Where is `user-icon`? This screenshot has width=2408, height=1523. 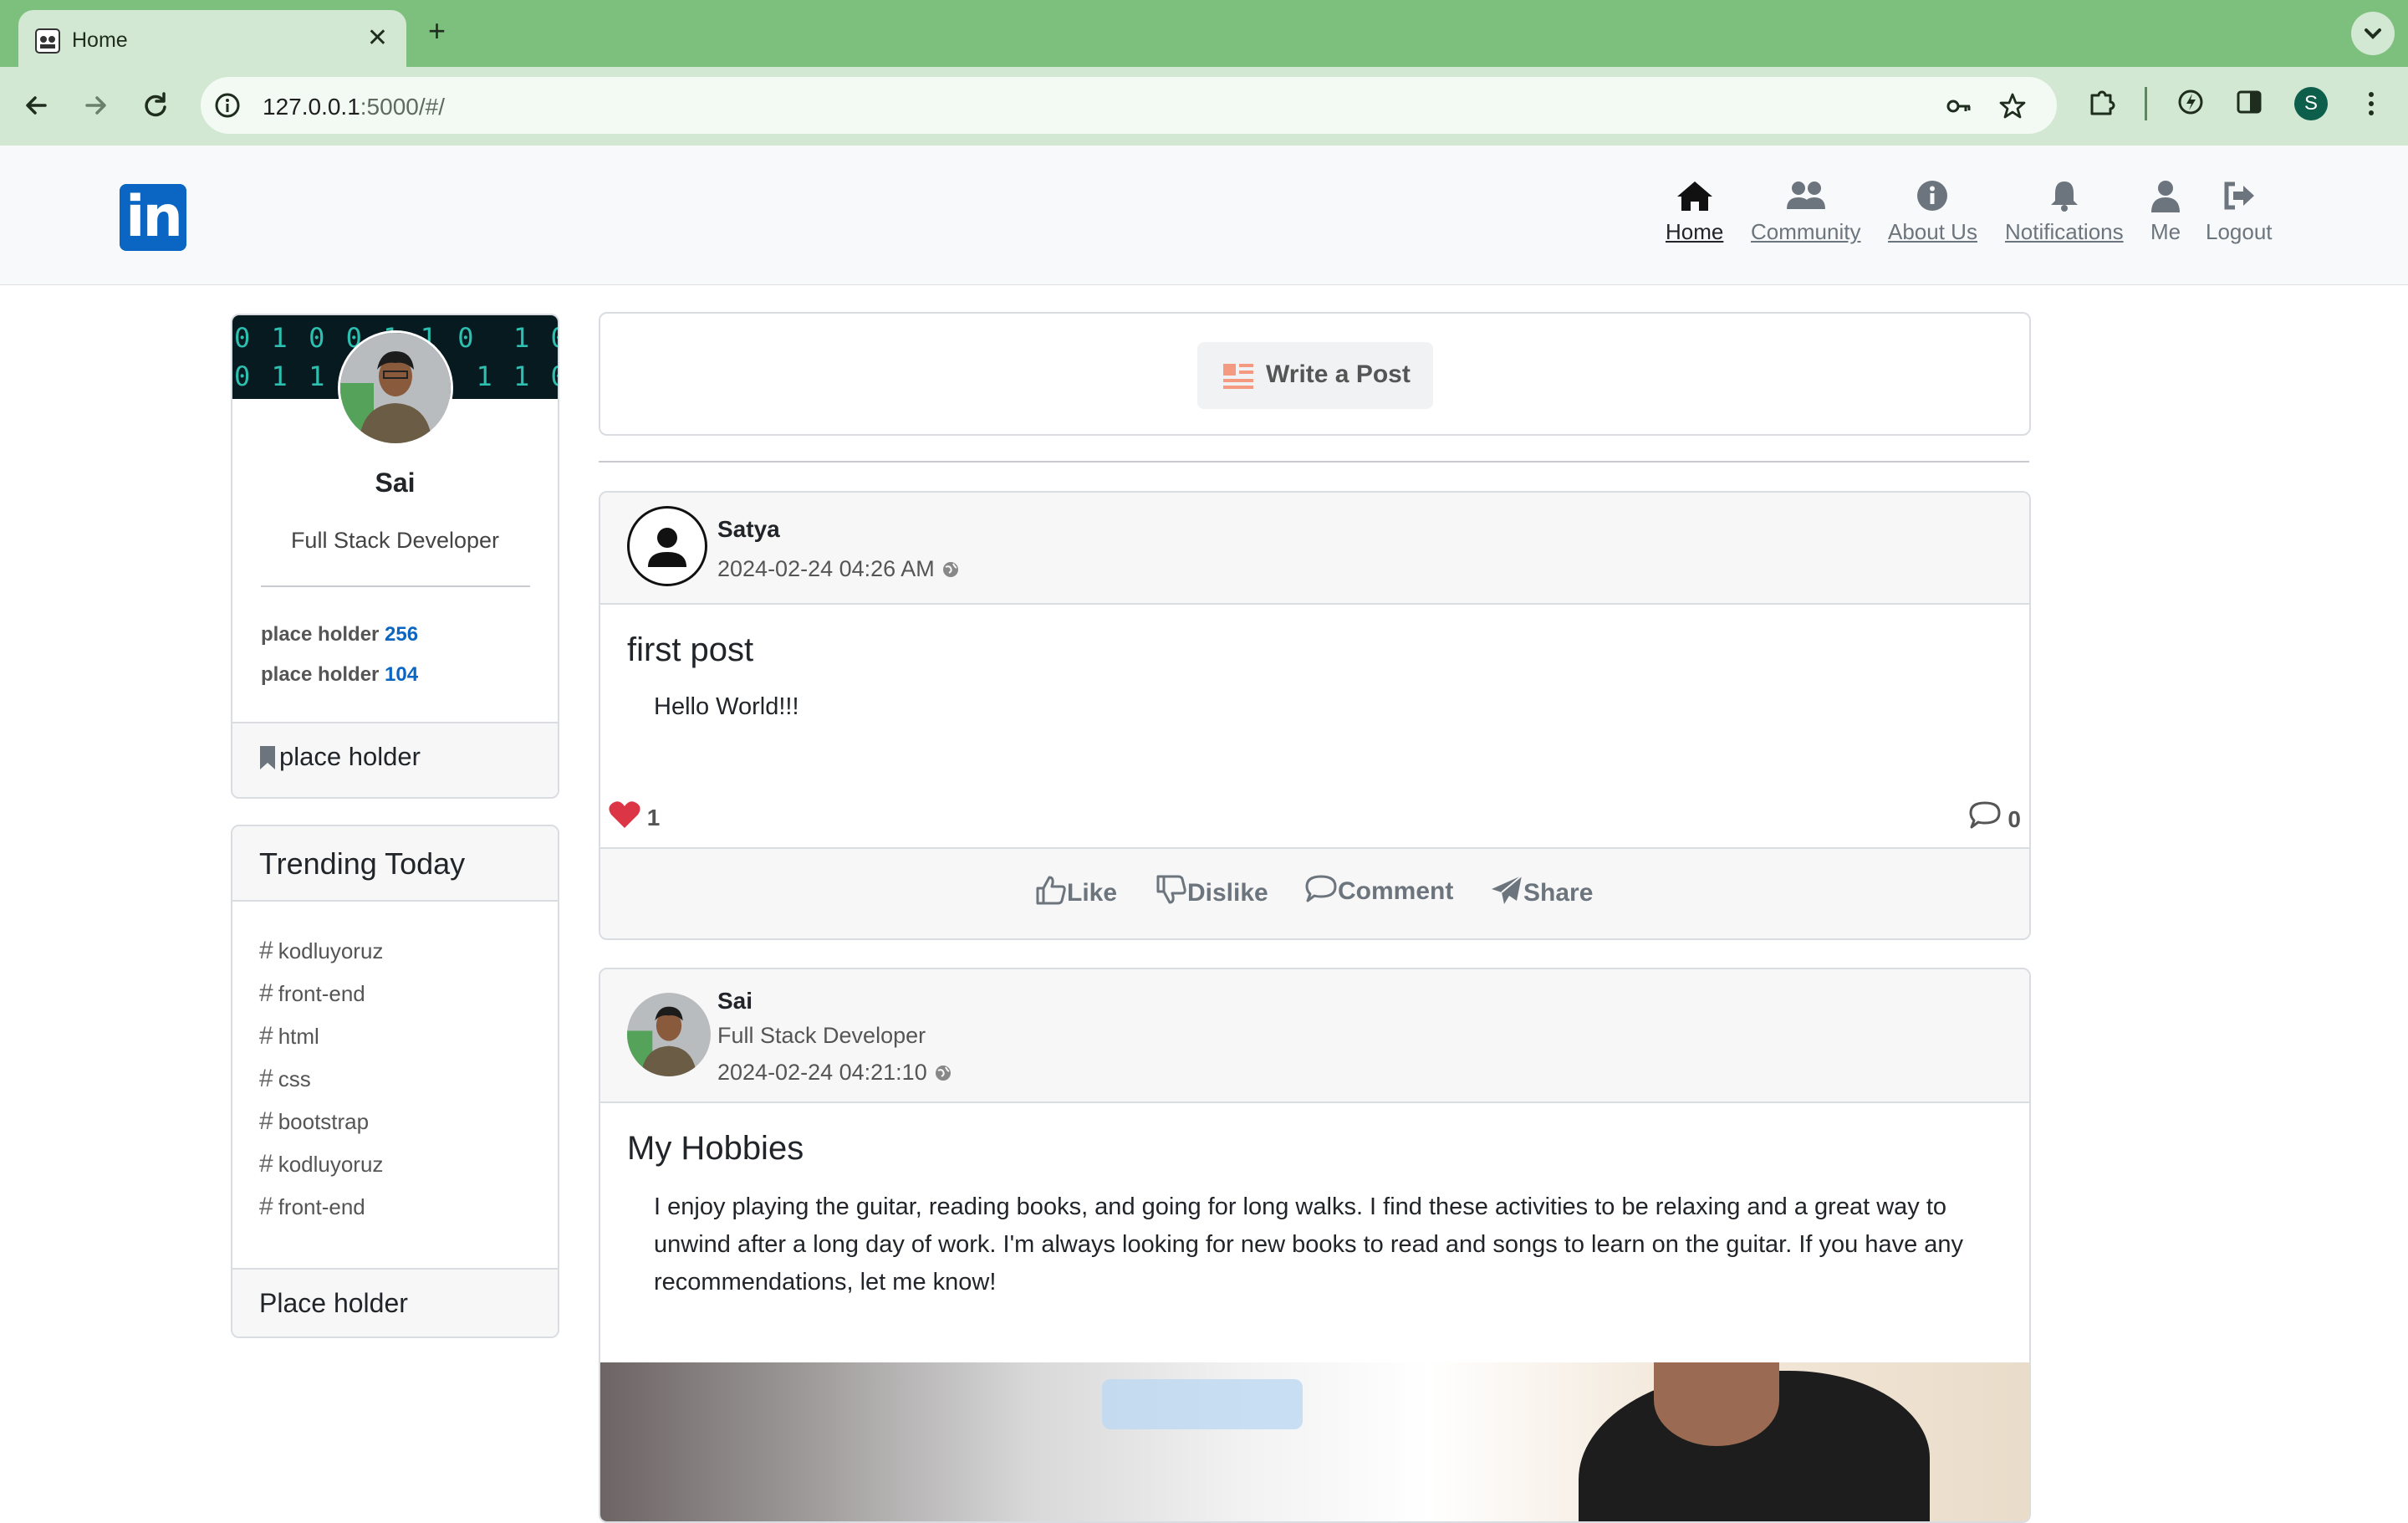
user-icon is located at coordinates (2165, 196).